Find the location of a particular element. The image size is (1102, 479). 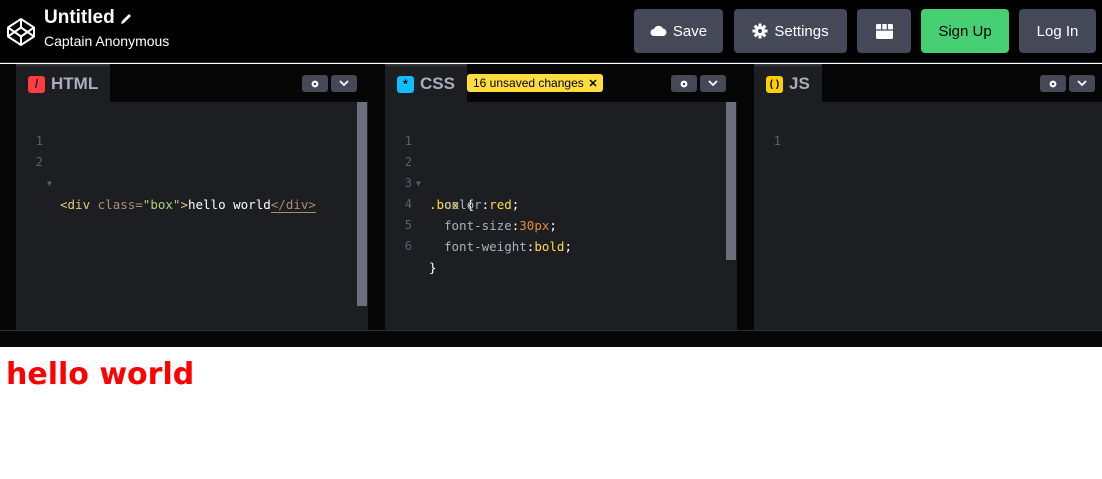

js-code: 1 is located at coordinates (928, 129).